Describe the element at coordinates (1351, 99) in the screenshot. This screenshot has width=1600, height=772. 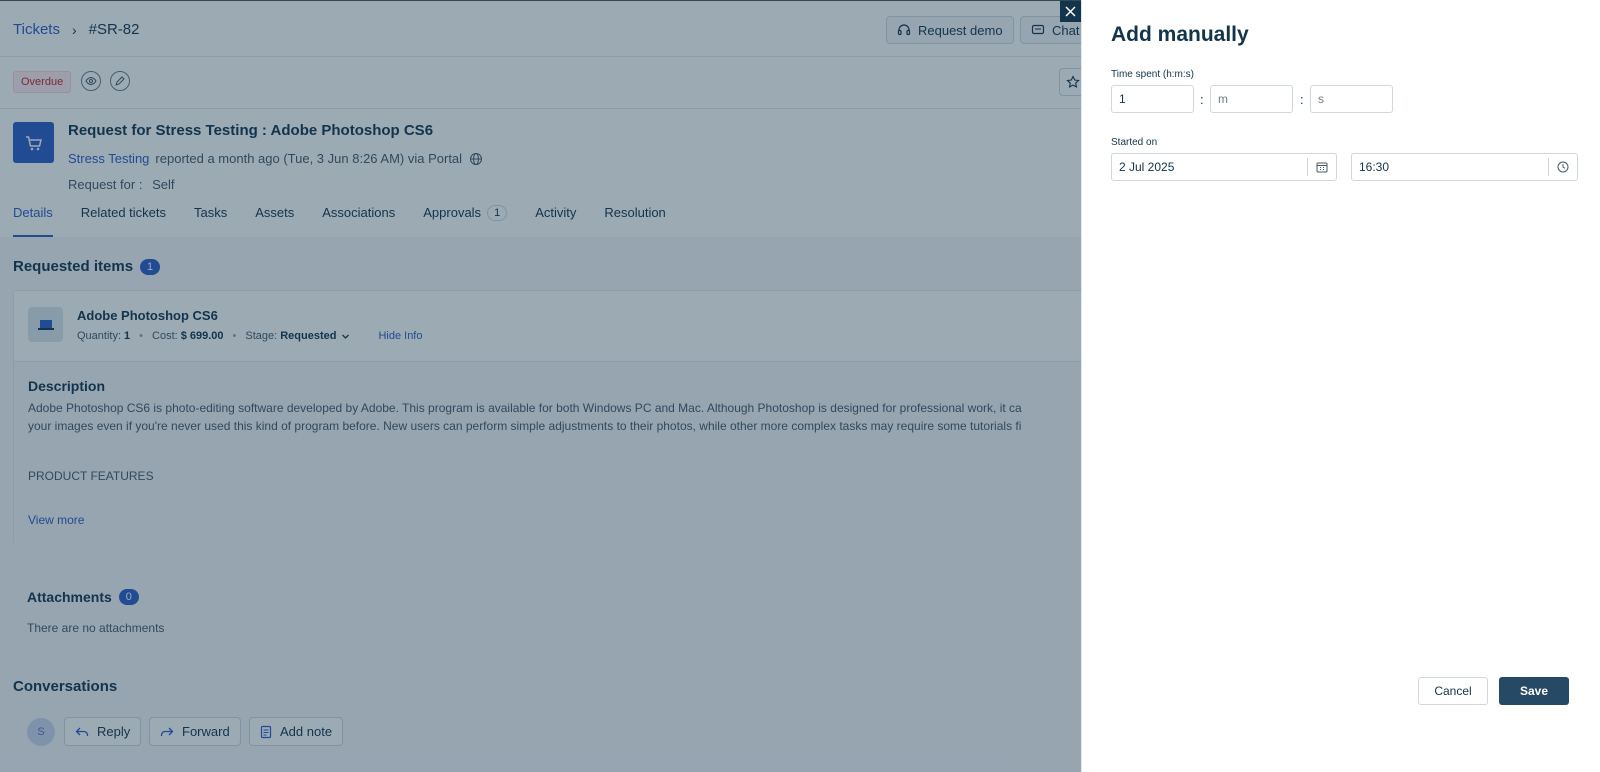
I see `seconds-input: s` at that location.